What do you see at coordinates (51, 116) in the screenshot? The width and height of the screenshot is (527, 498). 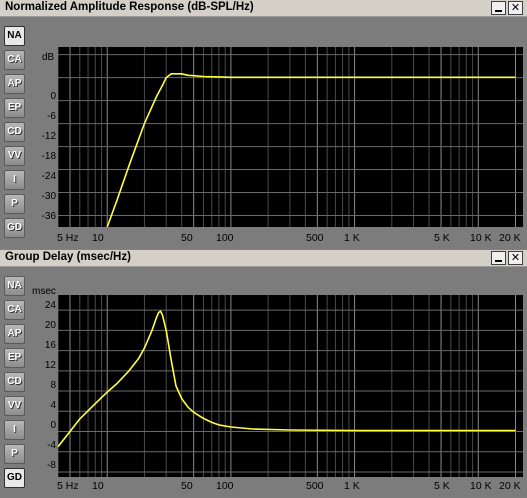 I see `y-tick: -6` at bounding box center [51, 116].